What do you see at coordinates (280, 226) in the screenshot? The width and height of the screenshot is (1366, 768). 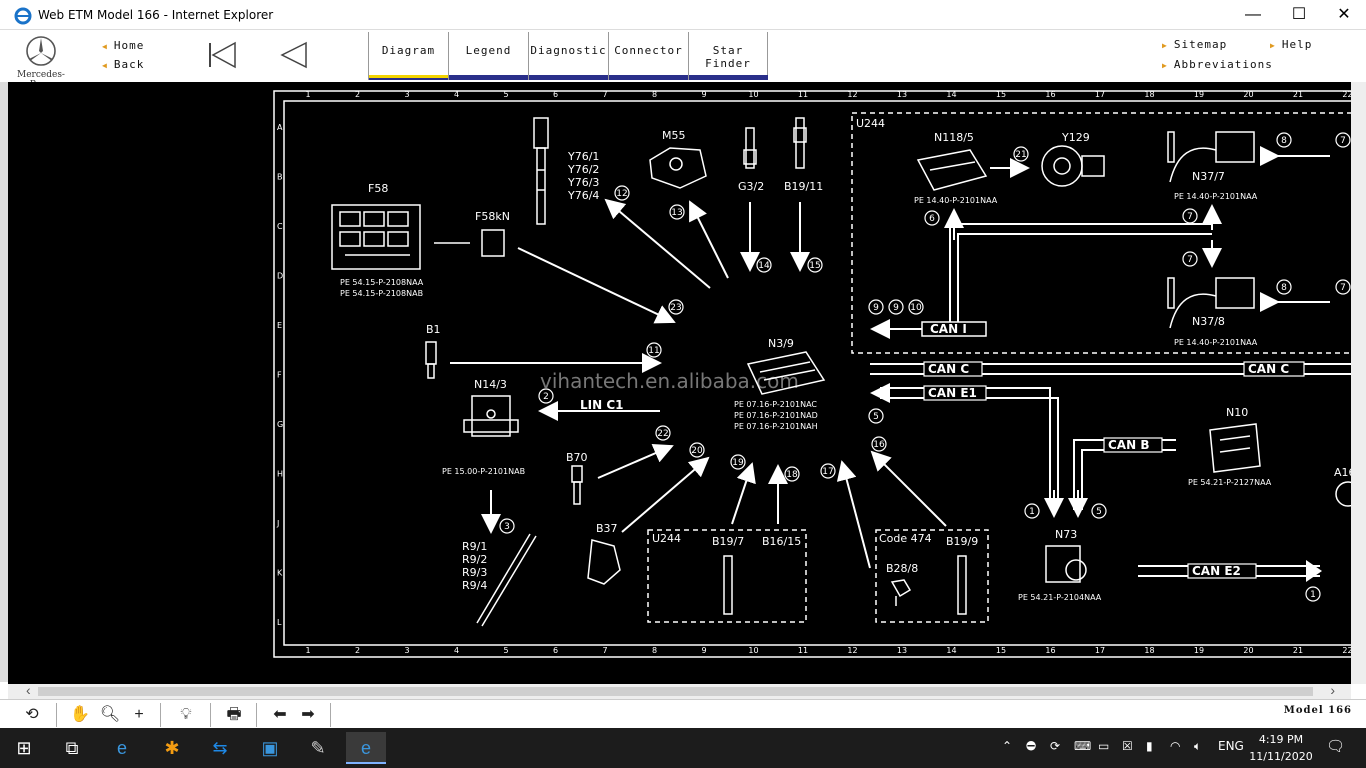 I see `row-letter: C` at bounding box center [280, 226].